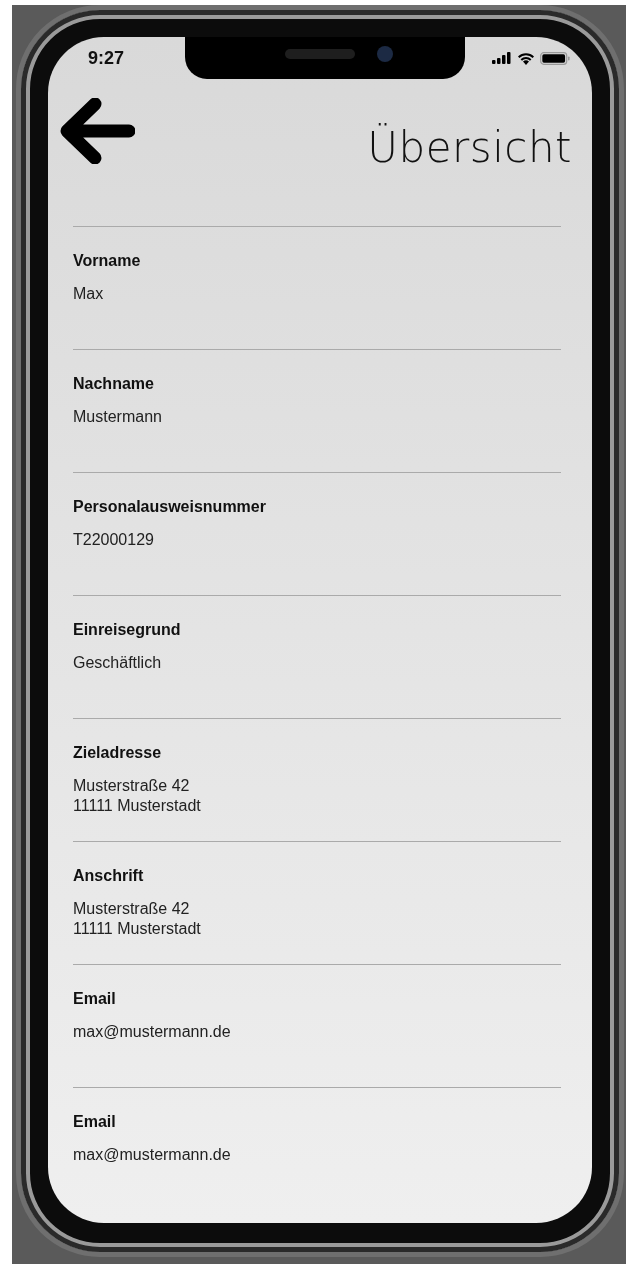 The width and height of the screenshot is (626, 1264). Describe the element at coordinates (107, 261) in the screenshot. I see `field-label: Vorname` at that location.